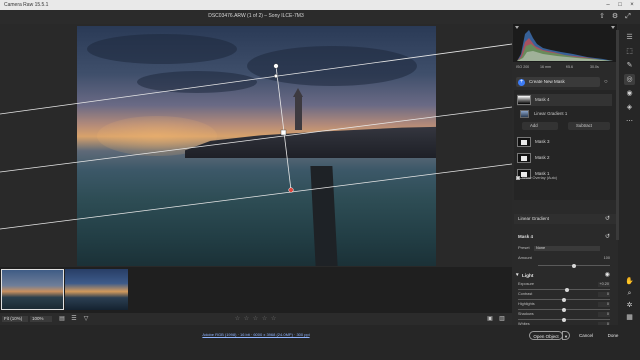 This screenshot has width=640, height=360. I want to click on subtract-mask-button: Subtract, so click(589, 126).